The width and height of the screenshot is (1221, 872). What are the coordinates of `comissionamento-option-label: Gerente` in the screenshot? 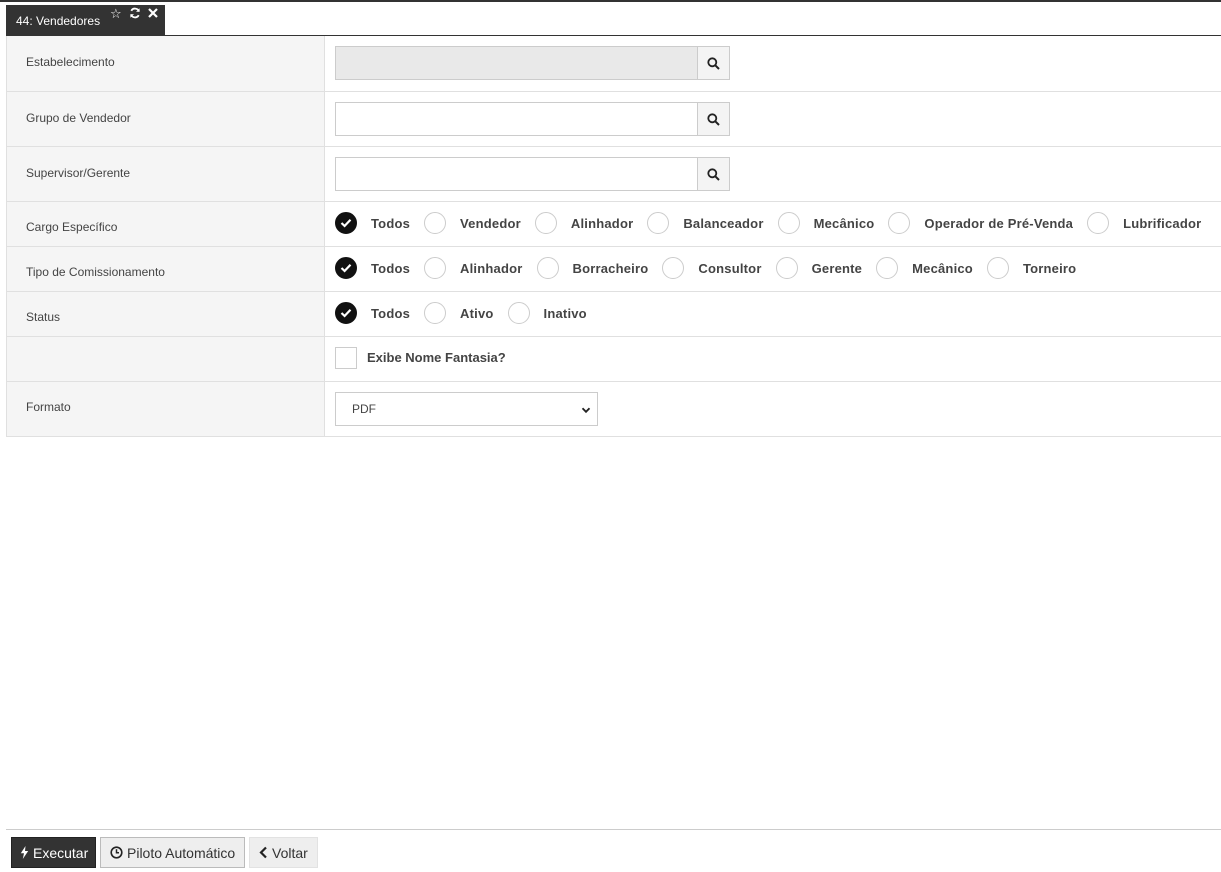 It's located at (837, 268).